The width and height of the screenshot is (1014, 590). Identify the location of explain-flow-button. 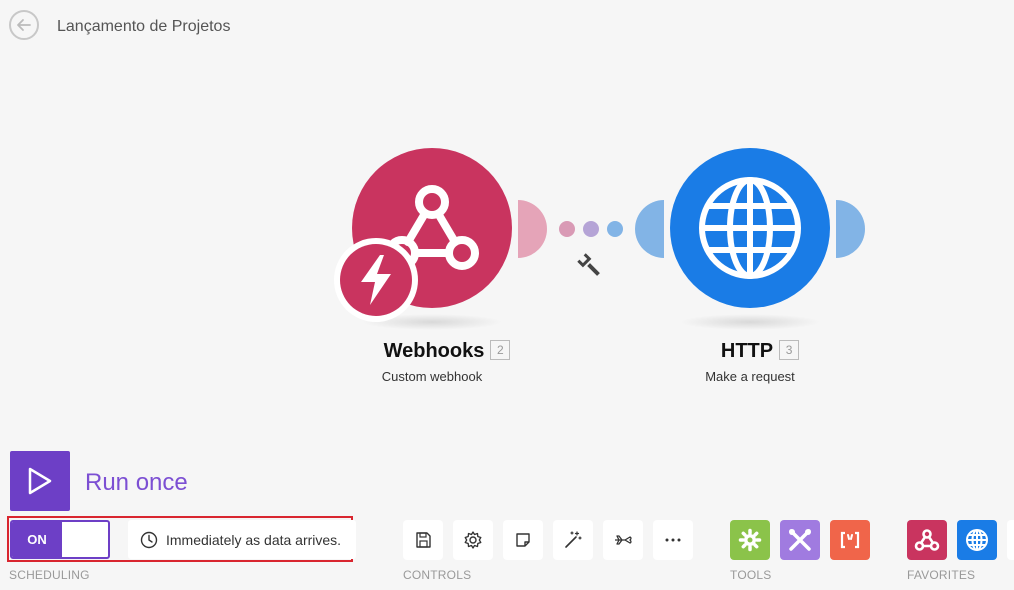
(623, 540).